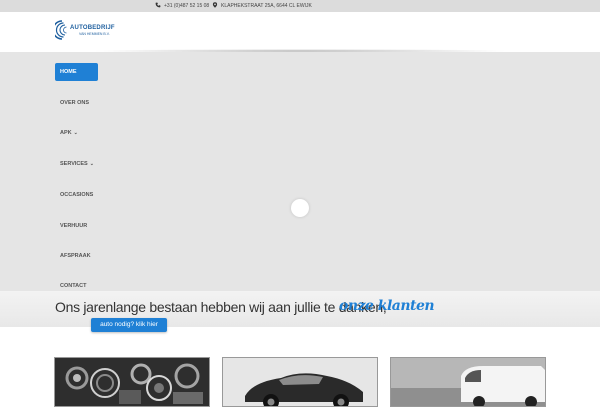  I want to click on nav-item-services: SERVICES ⌄, so click(76, 164).